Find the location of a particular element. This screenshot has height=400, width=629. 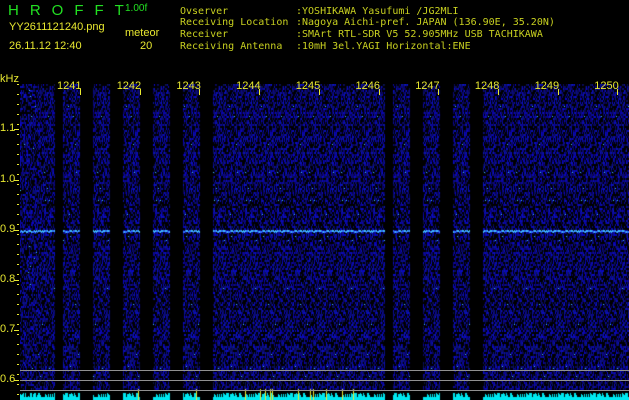

x-tick-label: 1250 is located at coordinates (606, 86).